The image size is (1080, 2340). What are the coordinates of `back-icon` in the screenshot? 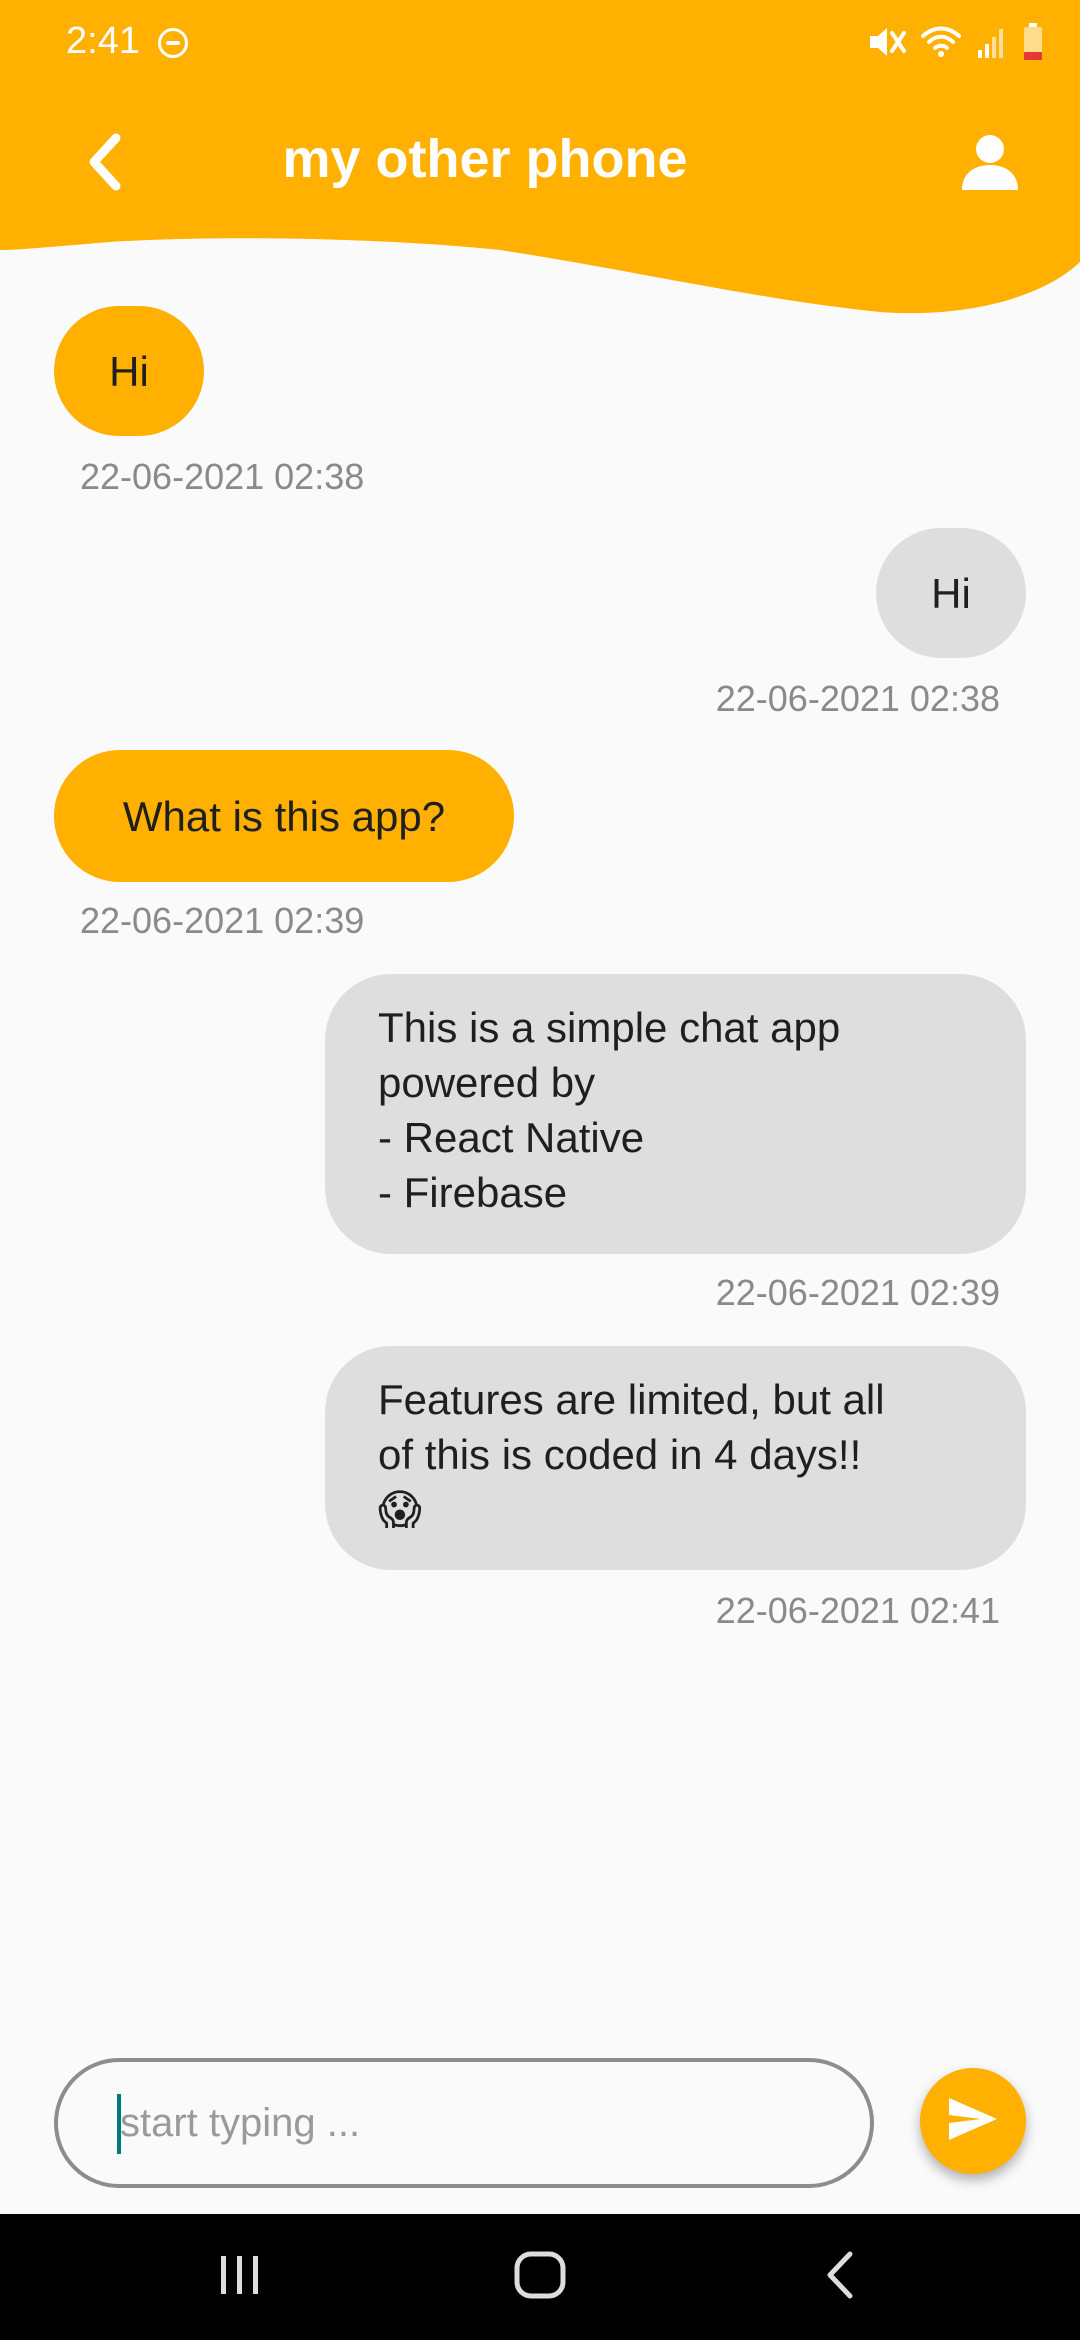 It's located at (840, 2277).